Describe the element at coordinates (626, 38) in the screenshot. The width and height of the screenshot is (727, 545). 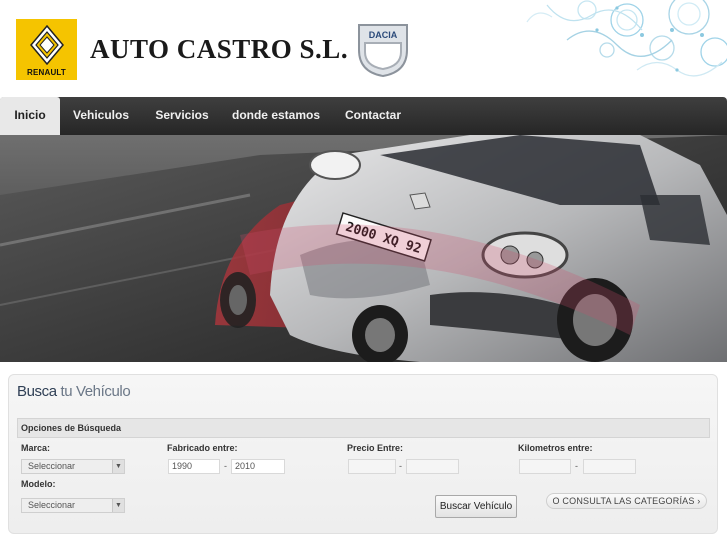
I see `decorative-swirl-pattern` at that location.